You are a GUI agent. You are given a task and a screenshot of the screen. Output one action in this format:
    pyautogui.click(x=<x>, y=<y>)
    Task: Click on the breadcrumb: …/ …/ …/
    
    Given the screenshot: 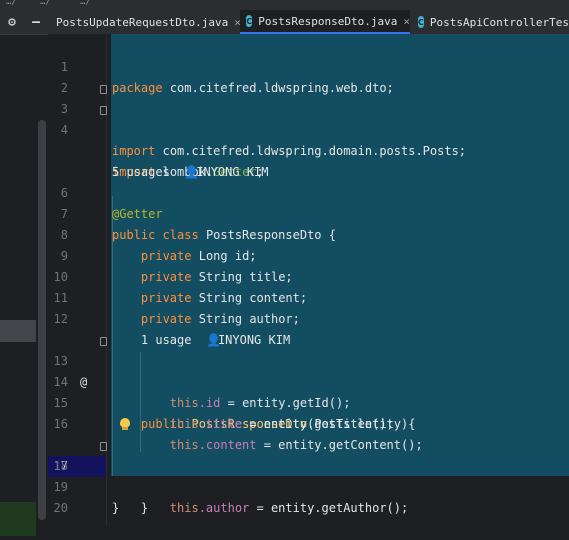 What is the action you would take?
    pyautogui.click(x=284, y=5)
    